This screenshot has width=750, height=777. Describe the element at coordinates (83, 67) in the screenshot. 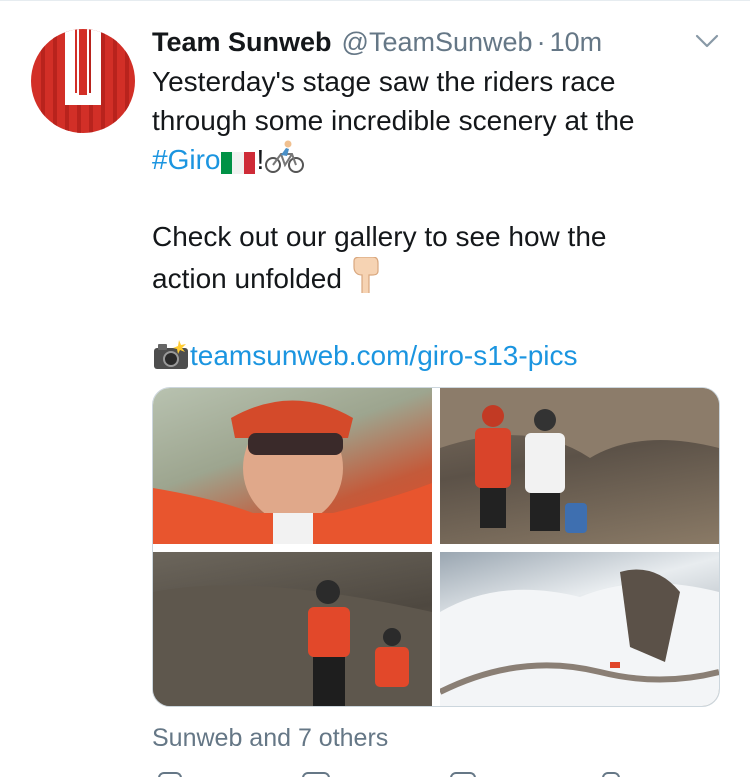

I see `team-sunweb-logo-icon` at that location.